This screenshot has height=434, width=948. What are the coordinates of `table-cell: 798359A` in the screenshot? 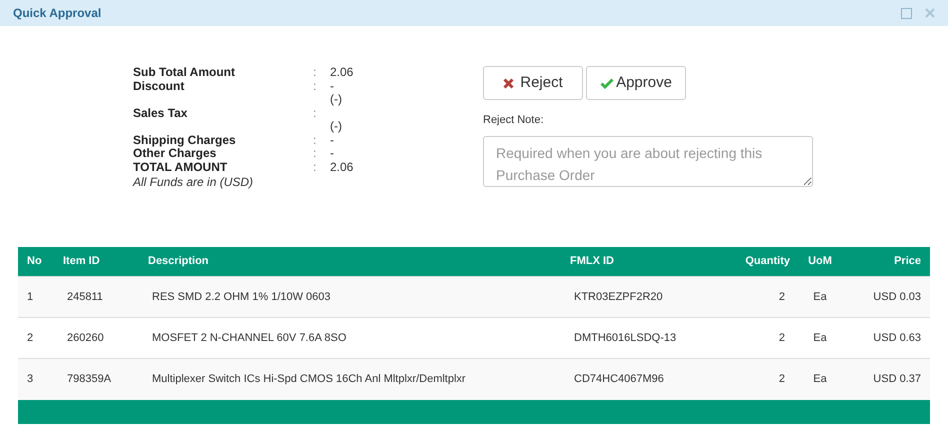 It's located at (89, 379).